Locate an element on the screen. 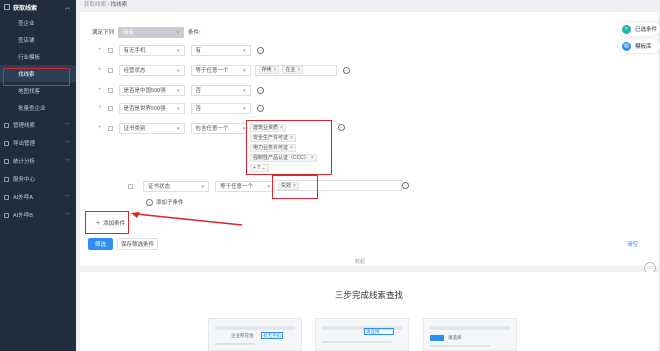  sidebar-item-search-company: 查企业 is located at coordinates (38, 22).